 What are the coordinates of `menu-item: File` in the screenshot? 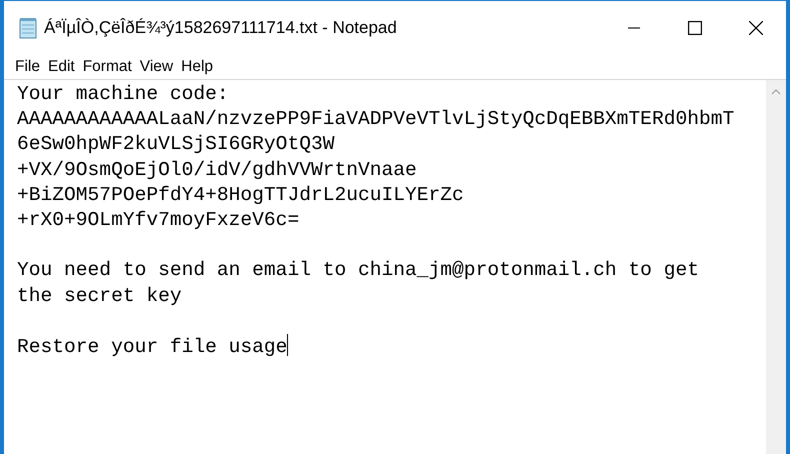 It's located at (27, 67).